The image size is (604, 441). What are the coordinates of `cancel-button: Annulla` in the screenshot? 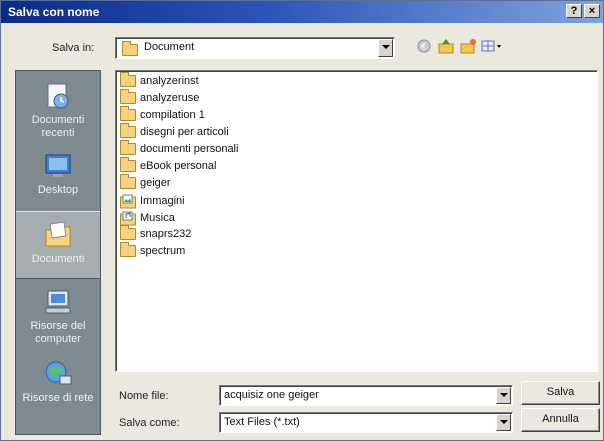 It's located at (560, 420).